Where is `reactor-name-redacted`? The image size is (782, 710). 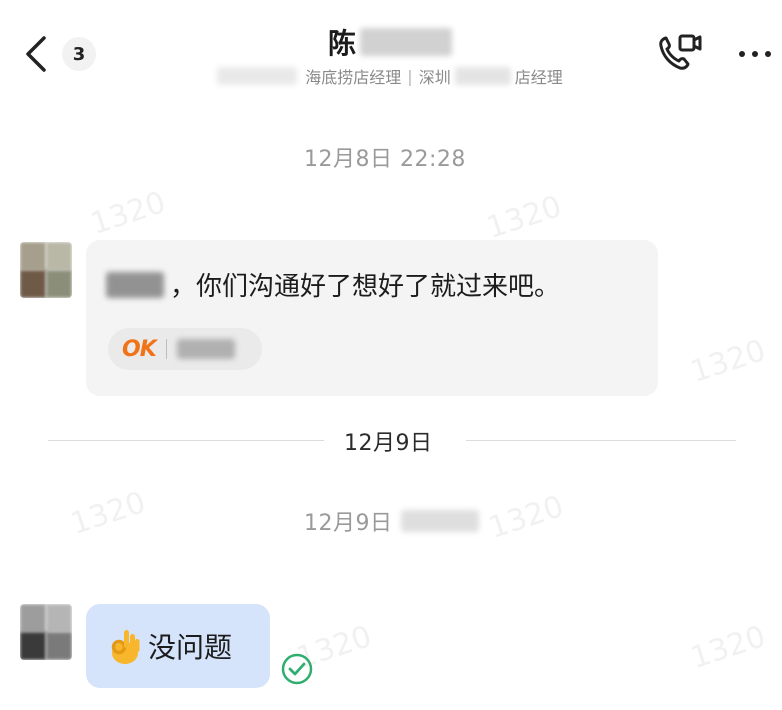
reactor-name-redacted is located at coordinates (205, 349).